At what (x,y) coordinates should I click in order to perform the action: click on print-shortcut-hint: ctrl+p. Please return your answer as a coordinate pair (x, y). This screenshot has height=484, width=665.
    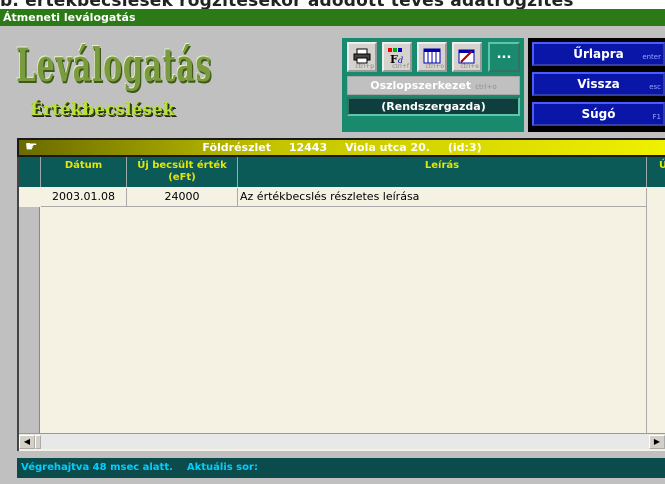
    Looking at the image, I should click on (364, 66).